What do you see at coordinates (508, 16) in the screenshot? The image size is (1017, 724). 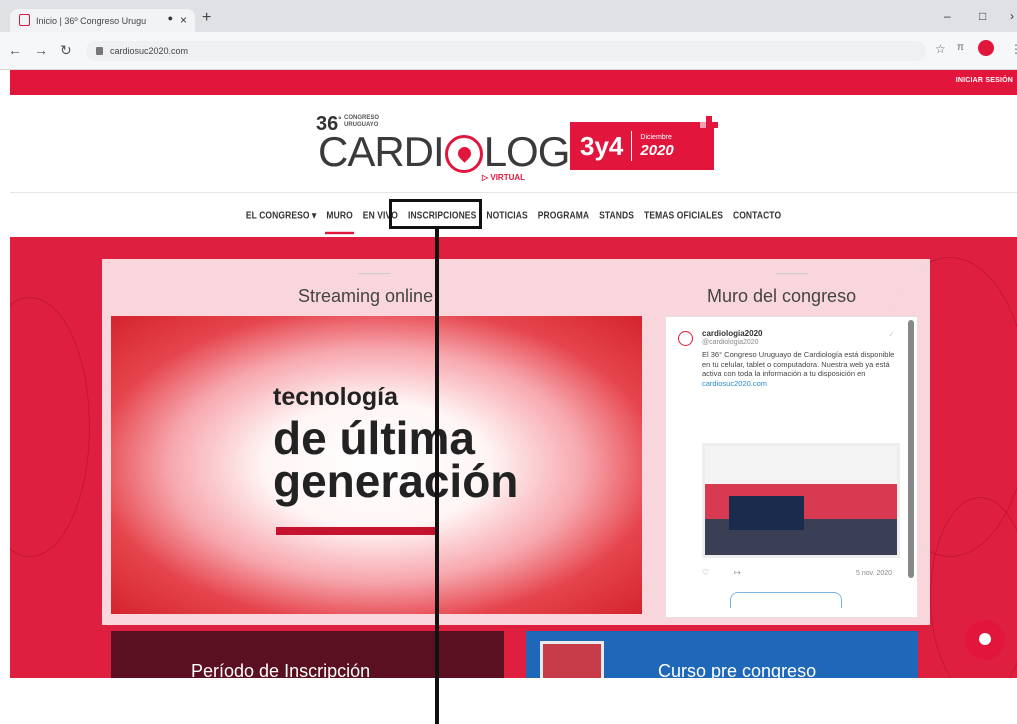 I see `browser-tabbar: Inicio | 36º Congreso Urugu ● × + – □ ›` at bounding box center [508, 16].